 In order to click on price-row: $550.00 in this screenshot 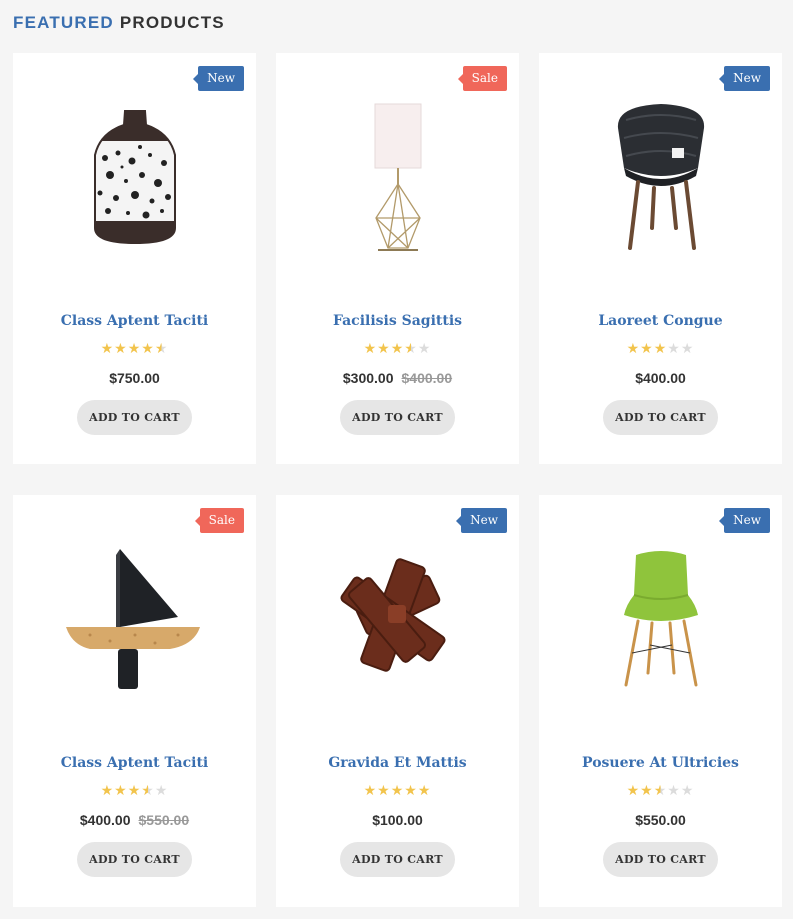, I will do `click(660, 820)`.